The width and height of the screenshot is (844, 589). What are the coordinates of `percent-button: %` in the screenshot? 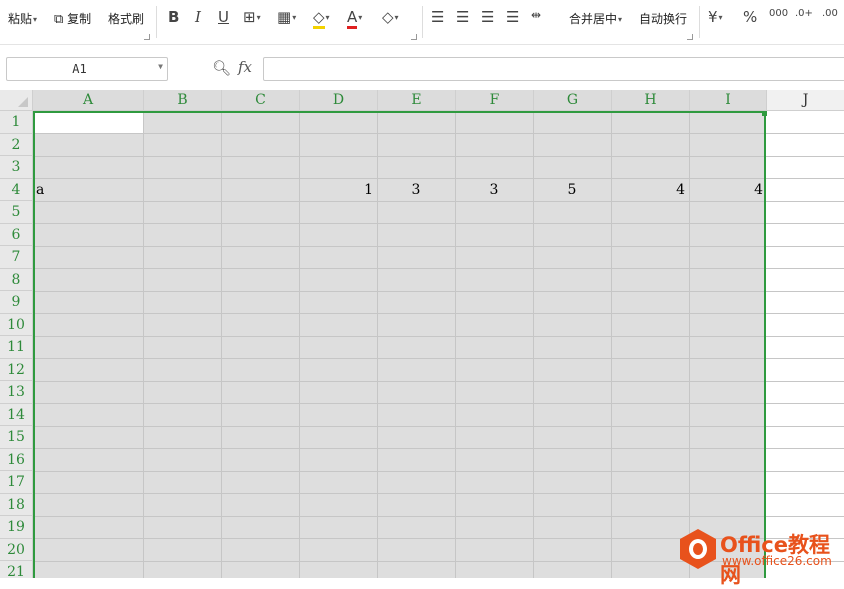 It's located at (750, 17).